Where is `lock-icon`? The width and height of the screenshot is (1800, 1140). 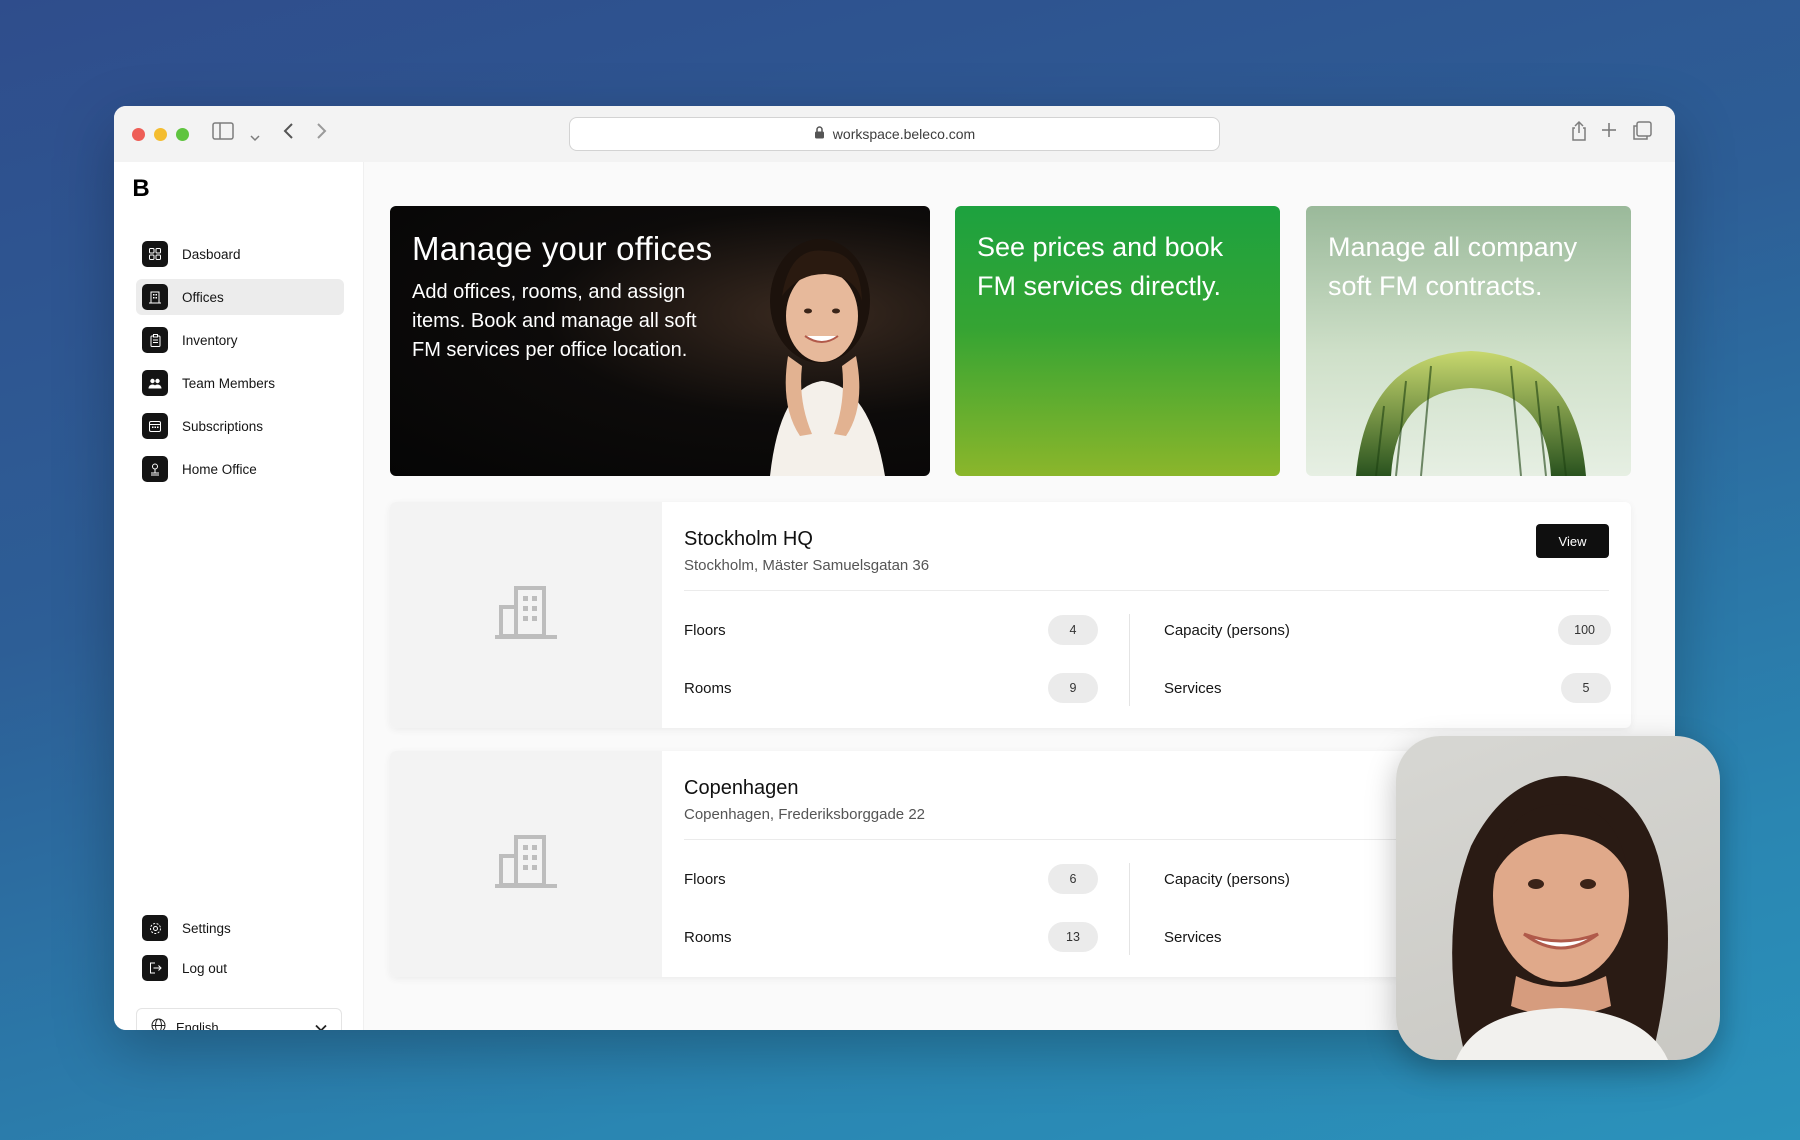 lock-icon is located at coordinates (819, 134).